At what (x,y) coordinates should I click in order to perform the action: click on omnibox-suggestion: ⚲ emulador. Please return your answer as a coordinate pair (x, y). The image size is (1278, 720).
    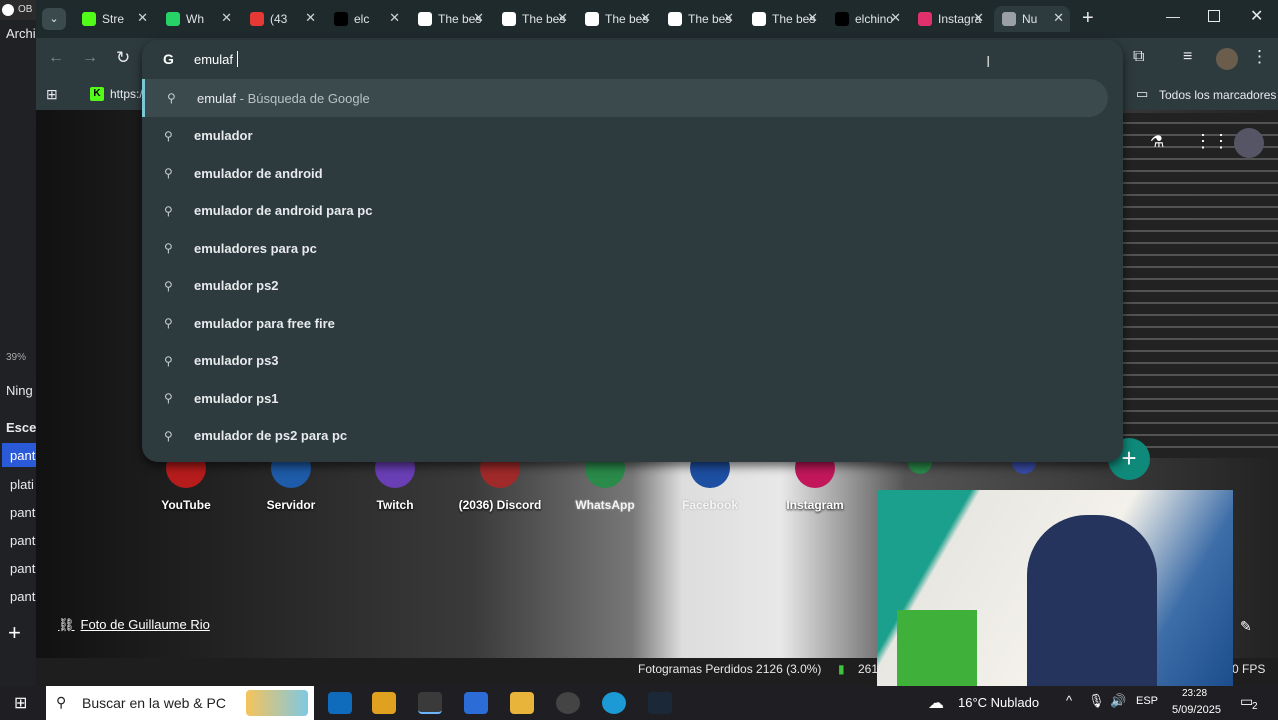
    Looking at the image, I should click on (625, 136).